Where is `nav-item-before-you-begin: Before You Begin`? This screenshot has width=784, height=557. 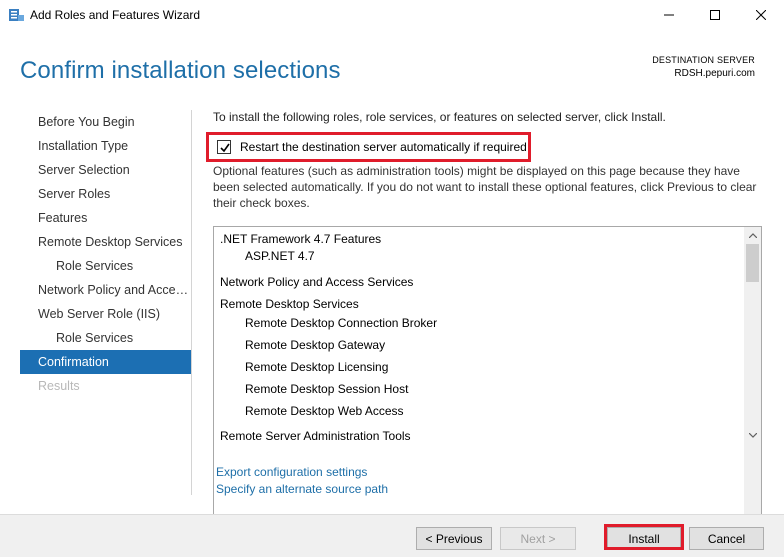
nav-item-before-you-begin: Before You Begin is located at coordinates (106, 122).